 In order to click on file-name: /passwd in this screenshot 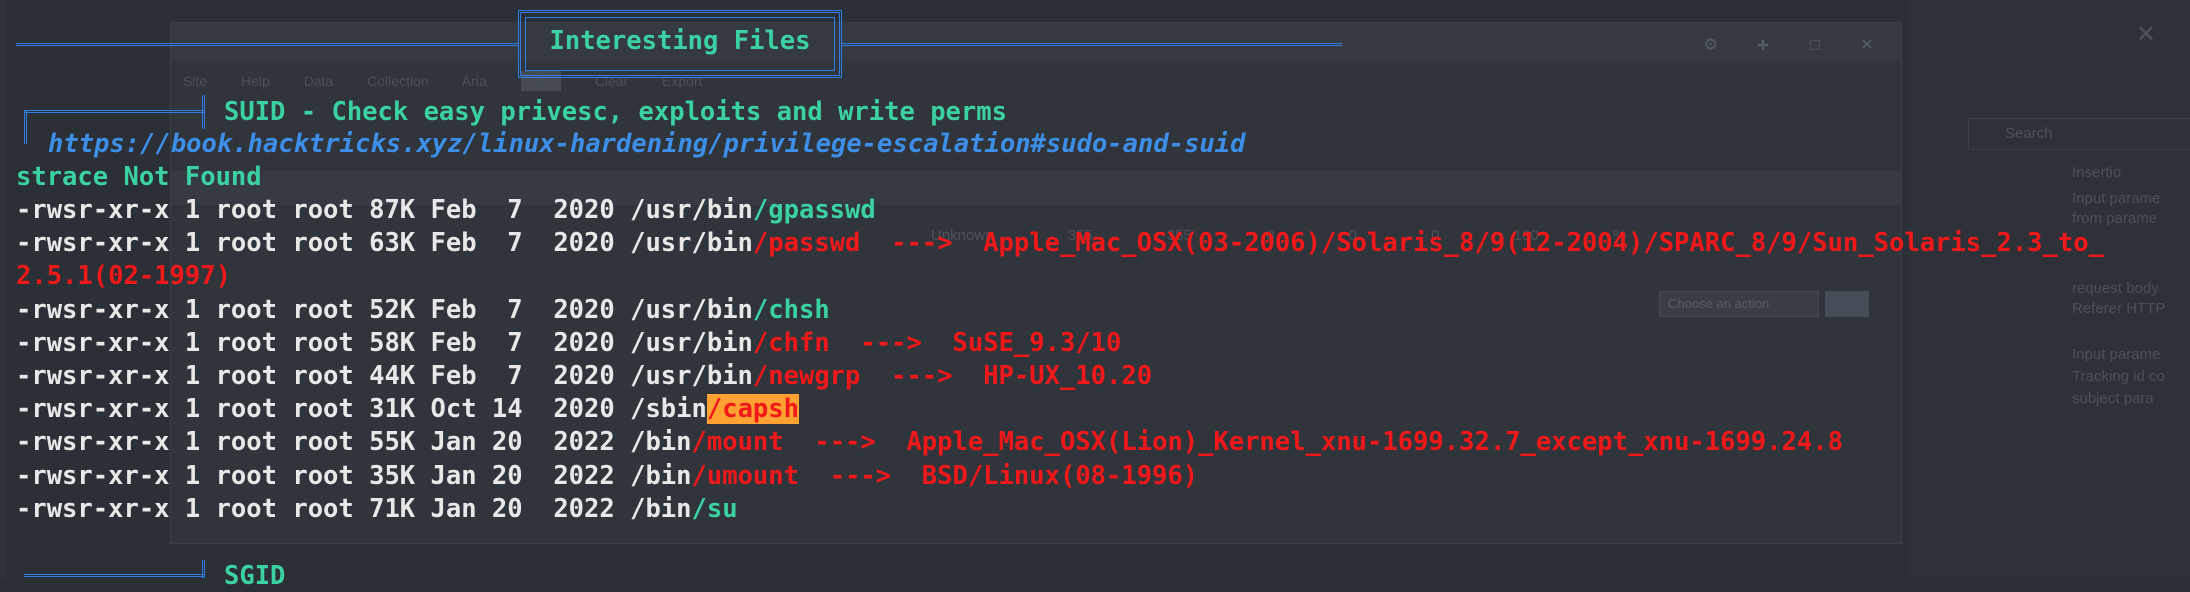, I will do `click(806, 243)`.